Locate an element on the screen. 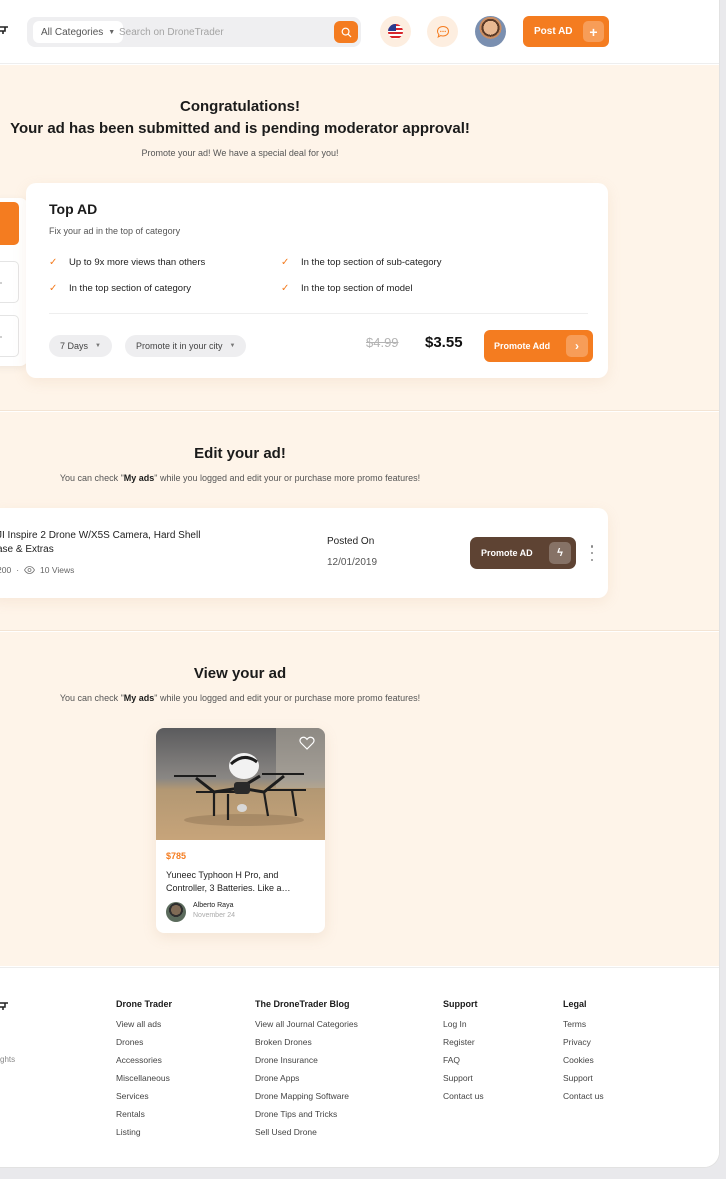 Image resolution: width=726 pixels, height=1179 pixels. footer-link: View all Journal Categories is located at coordinates (306, 1028).